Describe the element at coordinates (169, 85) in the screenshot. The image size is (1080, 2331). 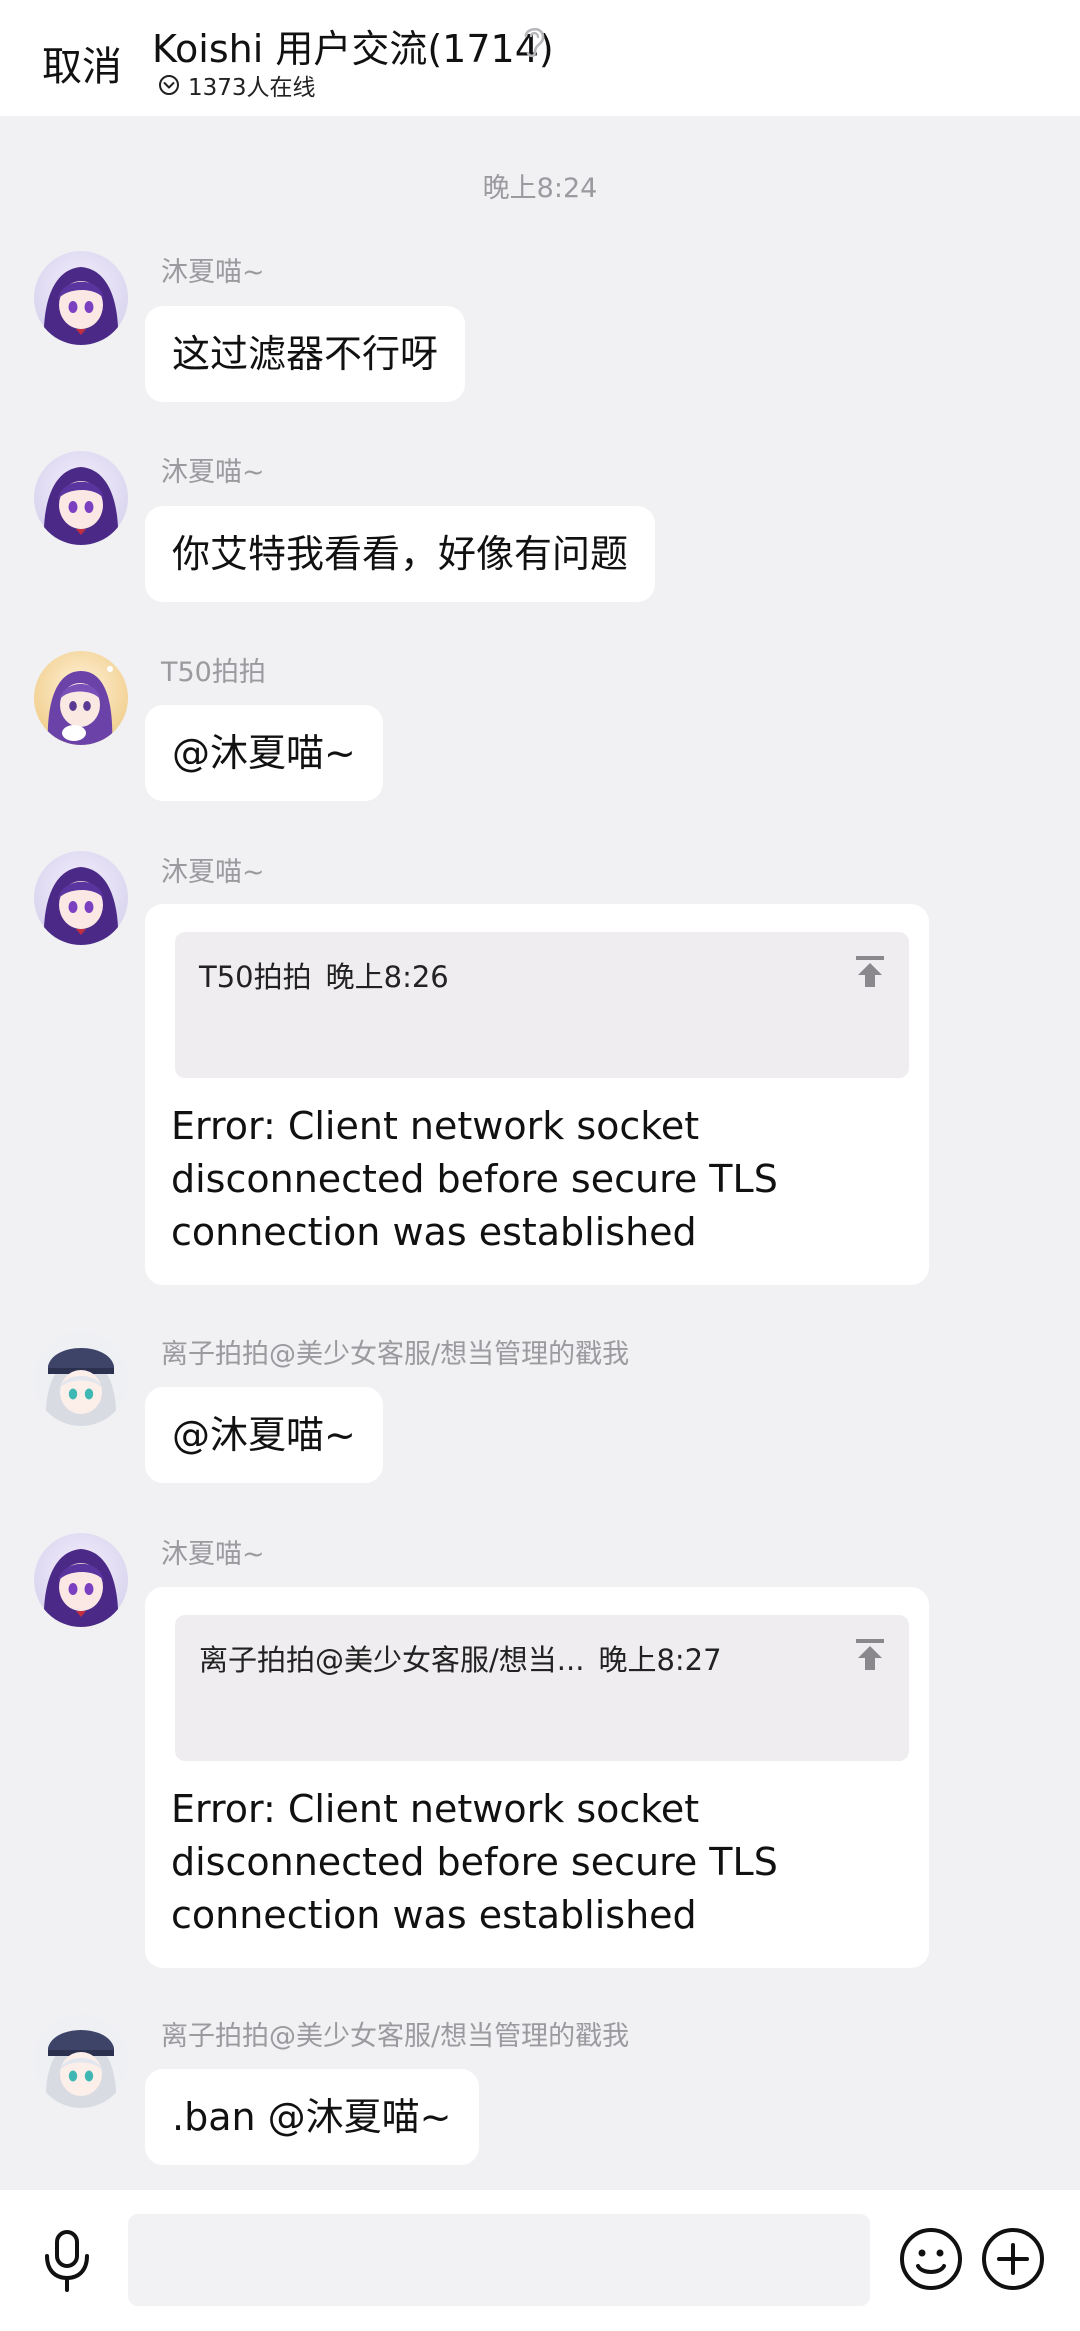
I see `chevron-down-icon` at that location.